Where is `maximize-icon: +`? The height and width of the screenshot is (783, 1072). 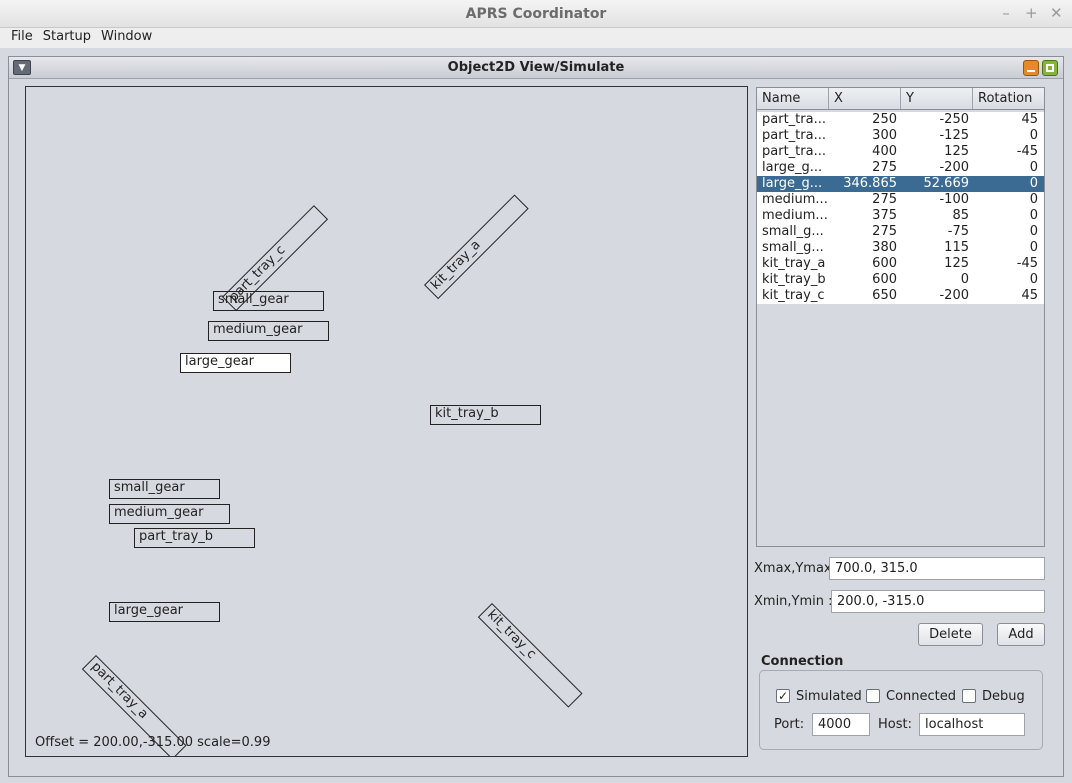
maximize-icon: + is located at coordinates (1031, 13).